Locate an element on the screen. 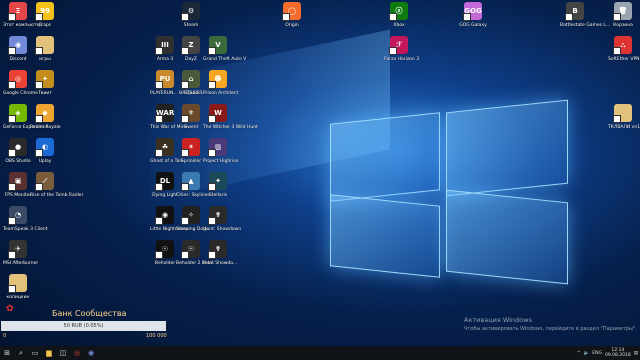  app-icon: ▥ is located at coordinates (217, 147).